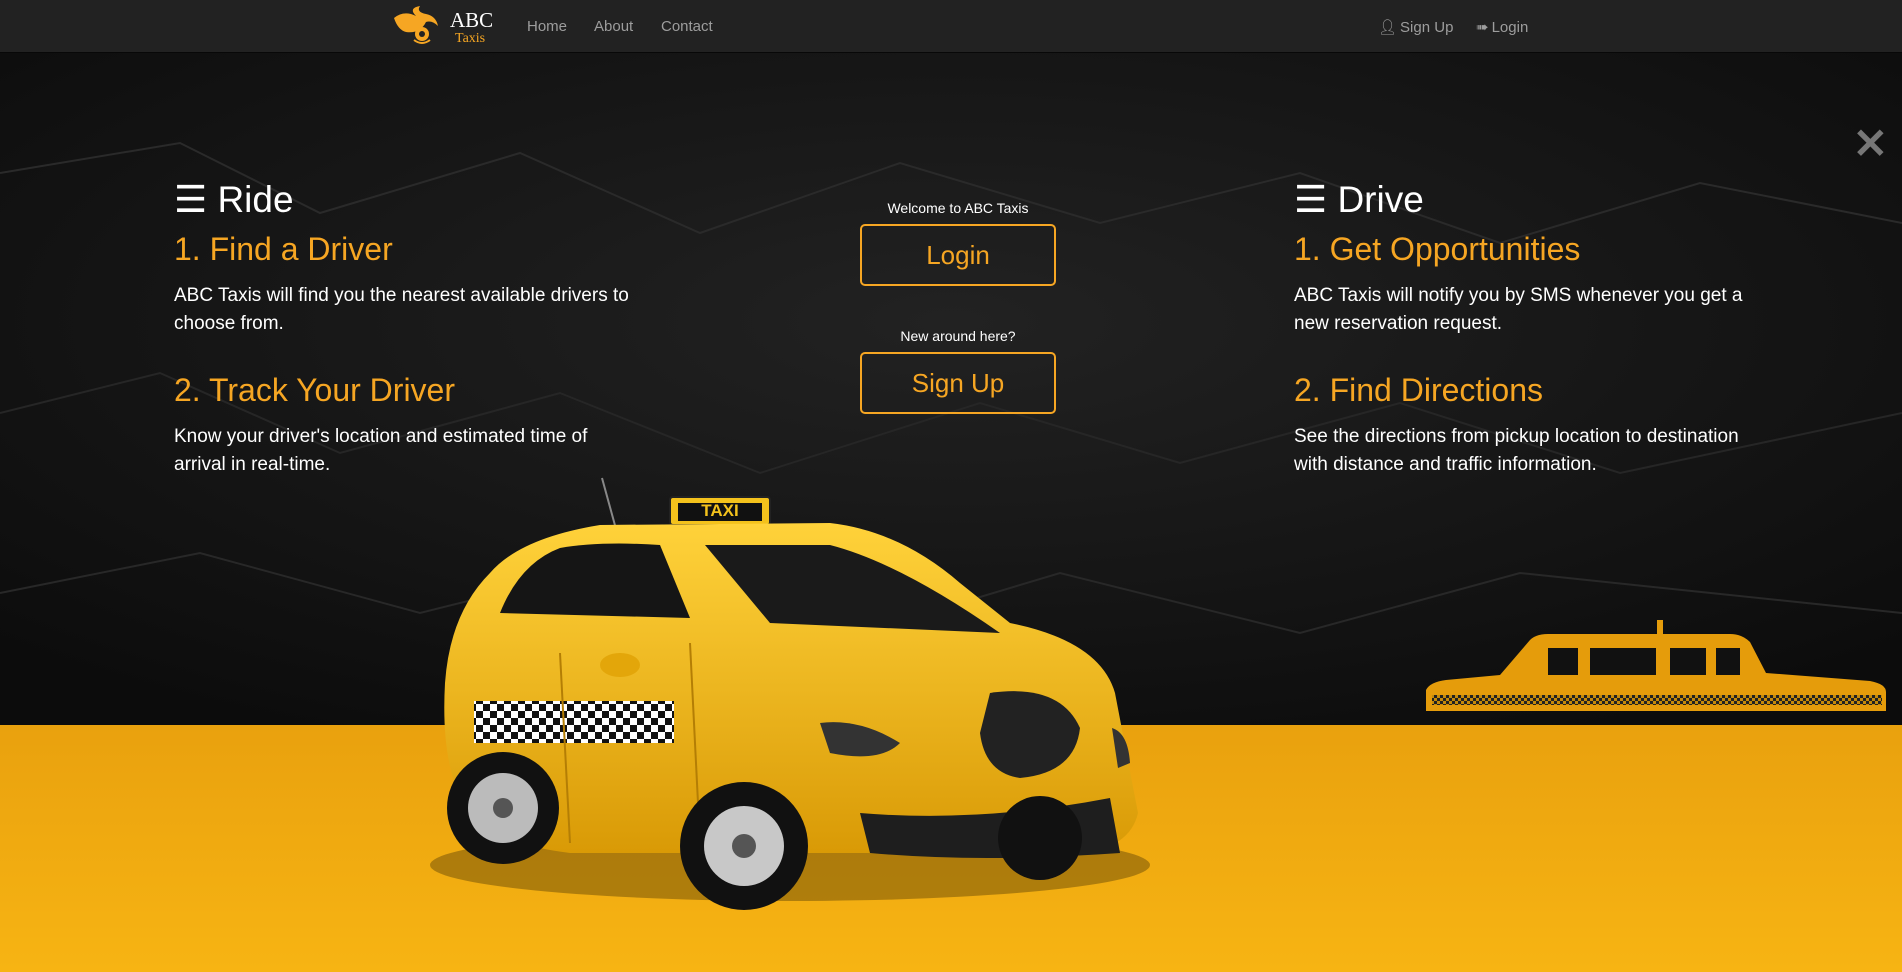 This screenshot has height=972, width=1902. What do you see at coordinates (1427, 27) in the screenshot?
I see `nav-signup-label: Sign Up` at bounding box center [1427, 27].